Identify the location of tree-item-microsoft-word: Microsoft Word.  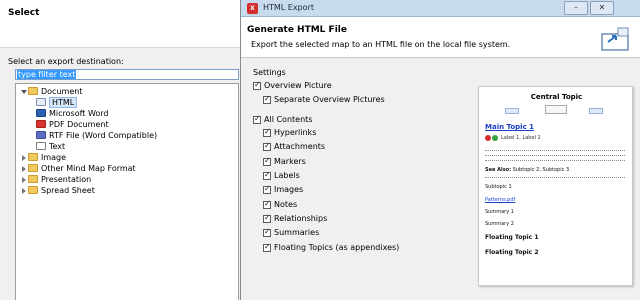
(72, 113).